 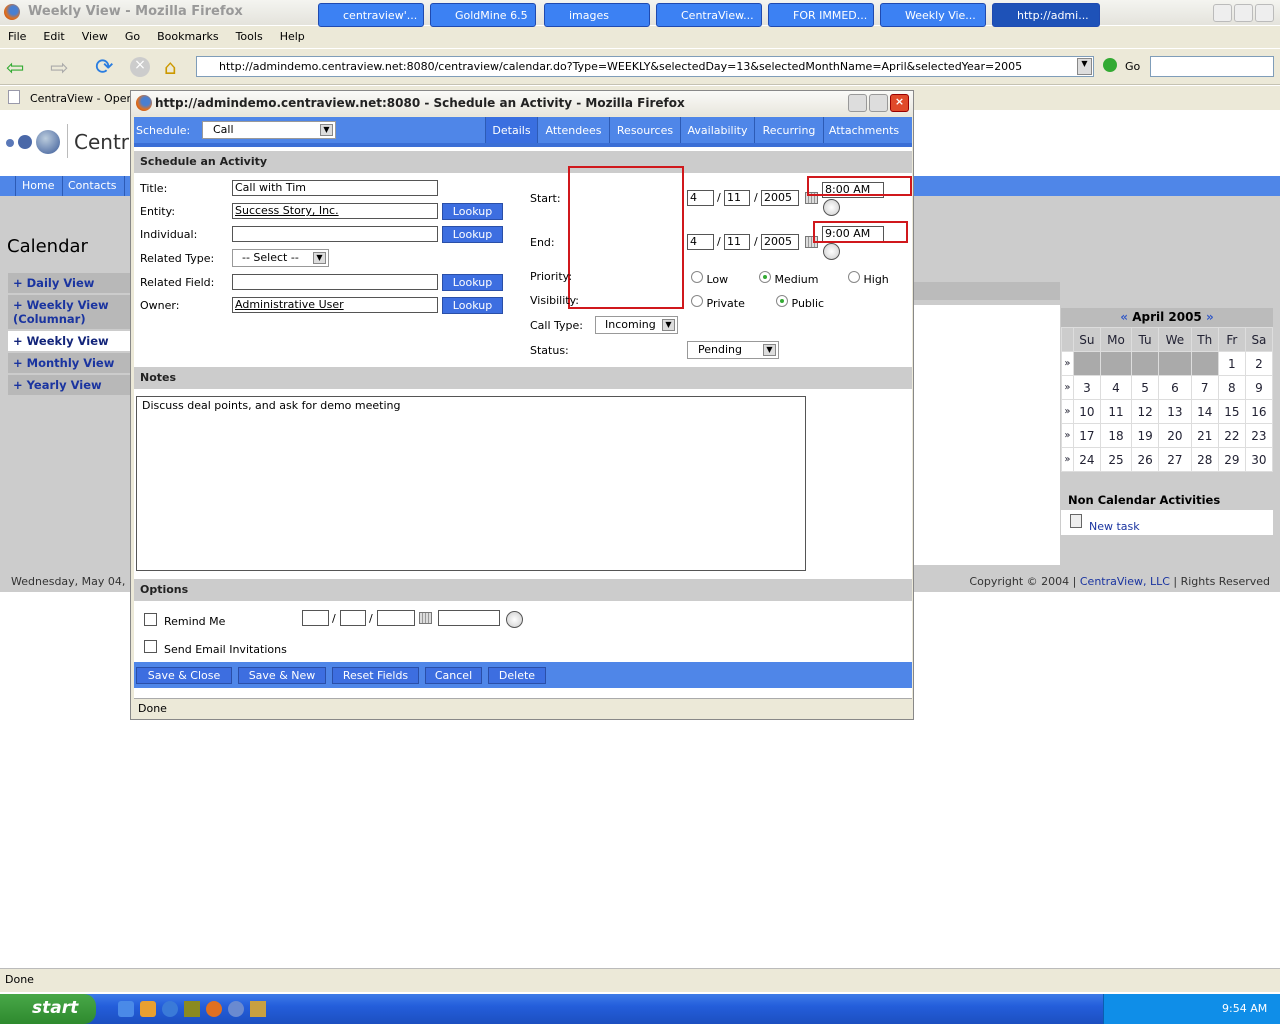 What do you see at coordinates (69, 283) in the screenshot?
I see `side-daily-view: + Daily View` at bounding box center [69, 283].